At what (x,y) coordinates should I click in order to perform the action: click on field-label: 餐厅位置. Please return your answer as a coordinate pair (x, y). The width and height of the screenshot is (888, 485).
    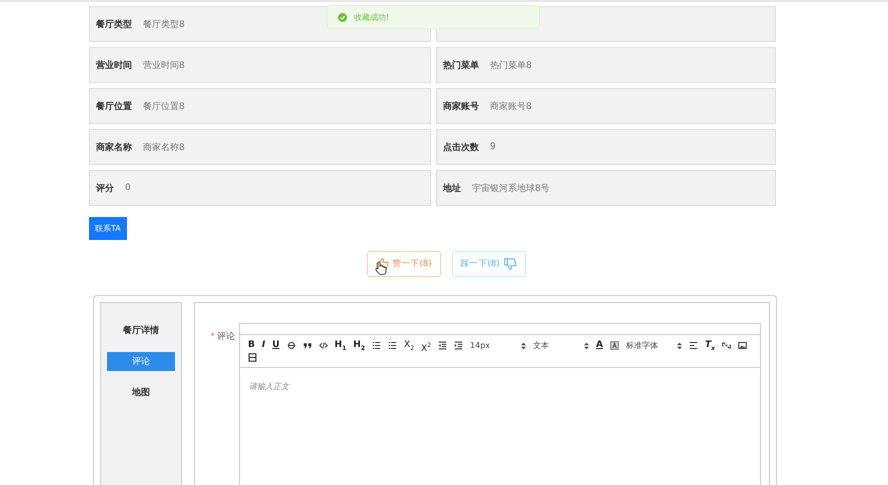
    Looking at the image, I should click on (114, 106).